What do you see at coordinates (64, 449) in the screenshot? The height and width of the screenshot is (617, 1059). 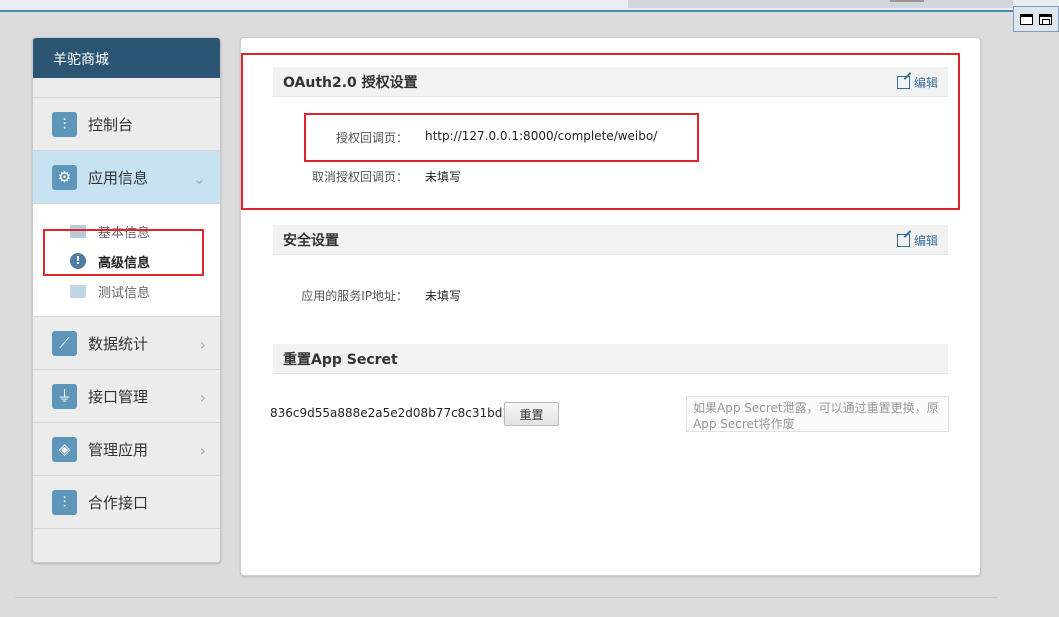 I see `layers-icon: ◈` at bounding box center [64, 449].